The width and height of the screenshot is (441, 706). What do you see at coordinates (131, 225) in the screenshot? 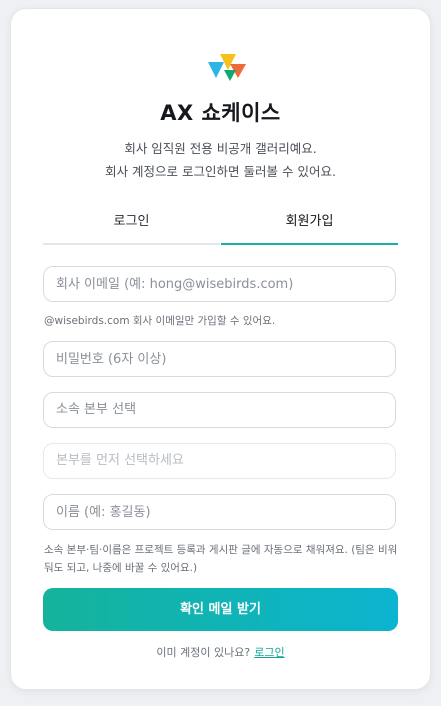
I see `tab-login: 로그인` at bounding box center [131, 225].